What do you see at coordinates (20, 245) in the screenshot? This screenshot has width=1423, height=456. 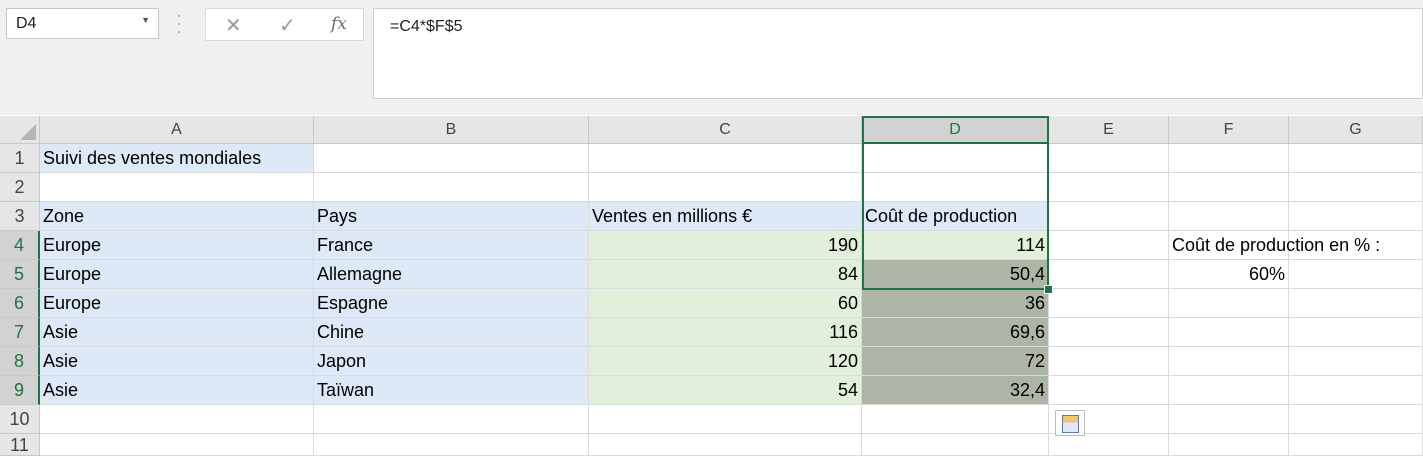 I see `row-header-4: 4` at bounding box center [20, 245].